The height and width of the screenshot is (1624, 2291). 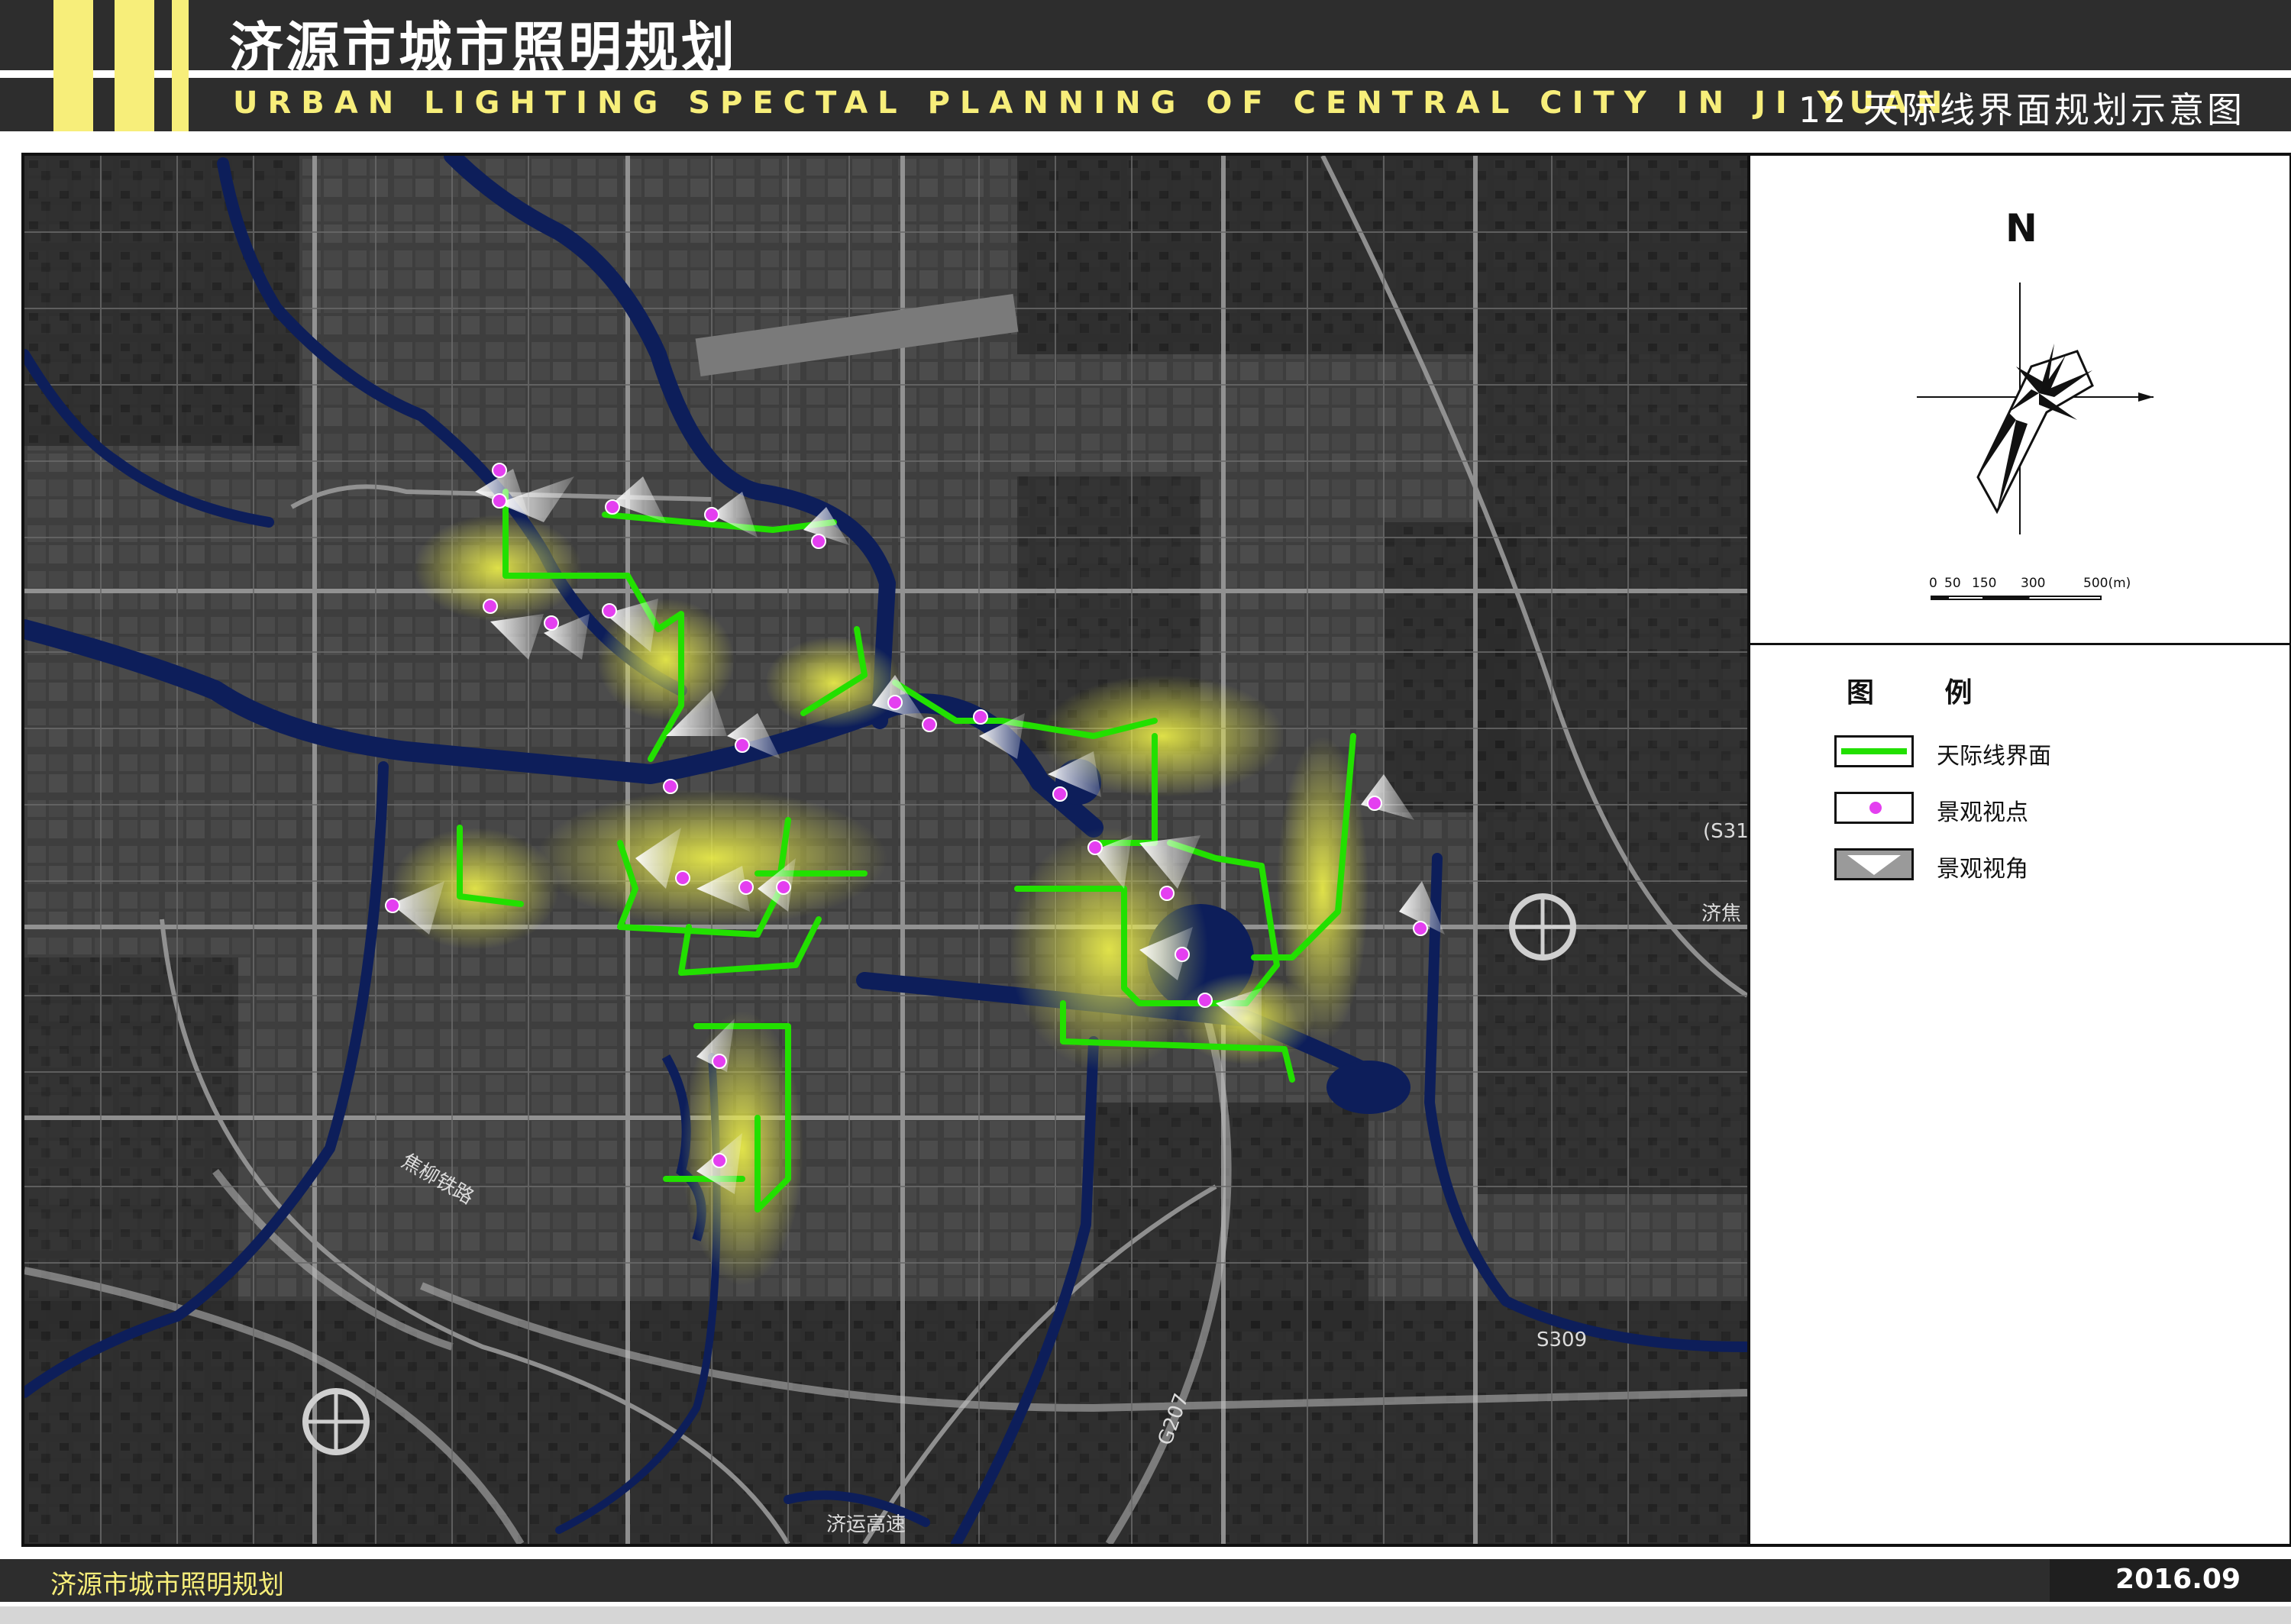 What do you see at coordinates (1985, 583) in the screenshot?
I see `scale-tick: 150` at bounding box center [1985, 583].